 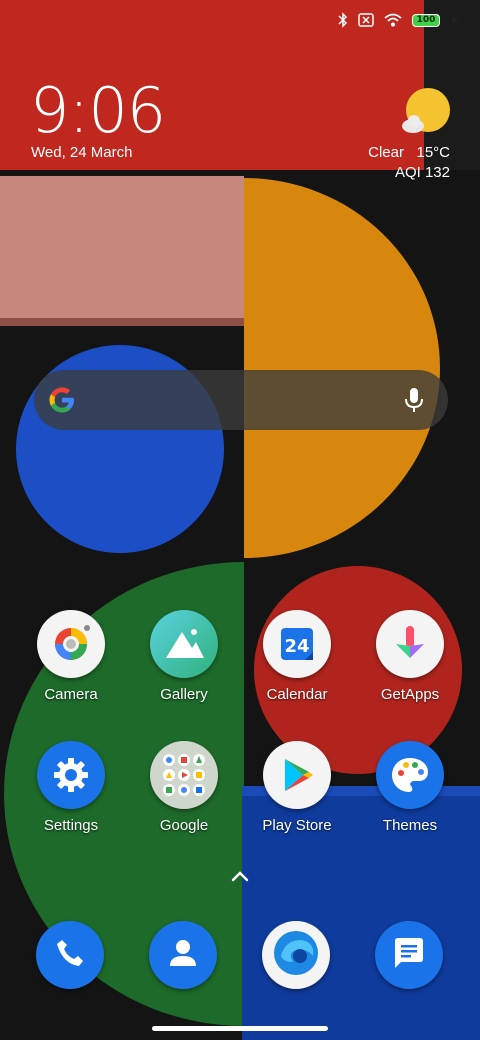 I want to click on play-store-icon, so click(x=297, y=775).